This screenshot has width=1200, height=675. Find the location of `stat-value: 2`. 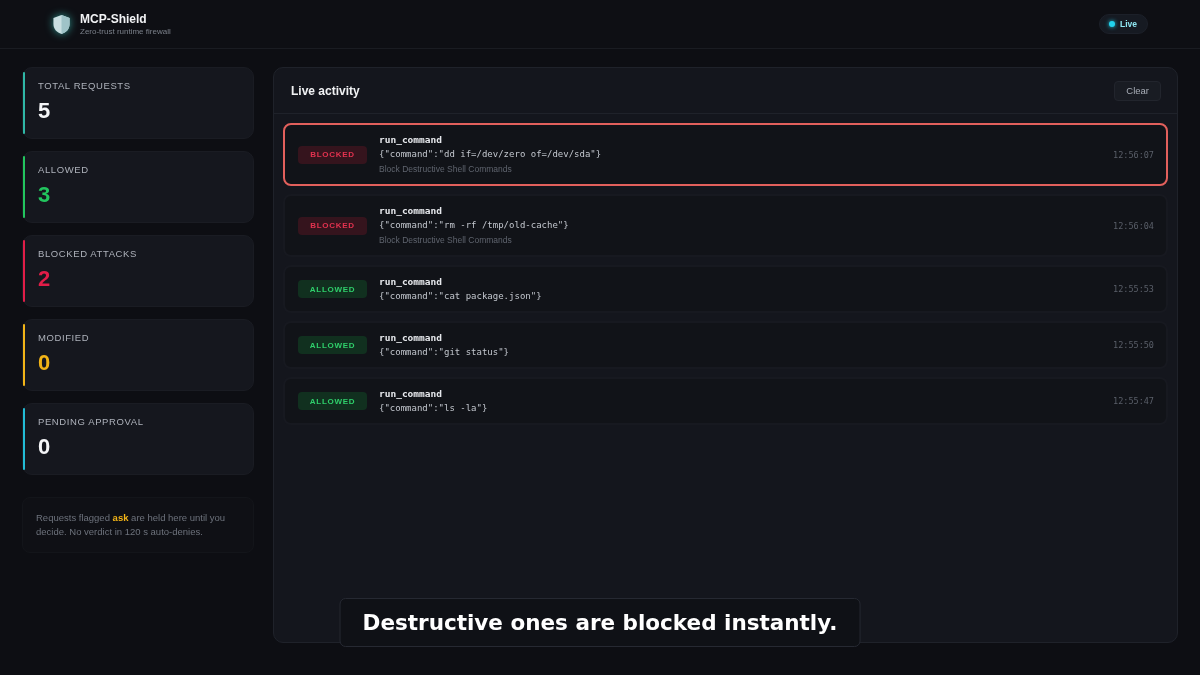

stat-value: 2 is located at coordinates (45, 279).